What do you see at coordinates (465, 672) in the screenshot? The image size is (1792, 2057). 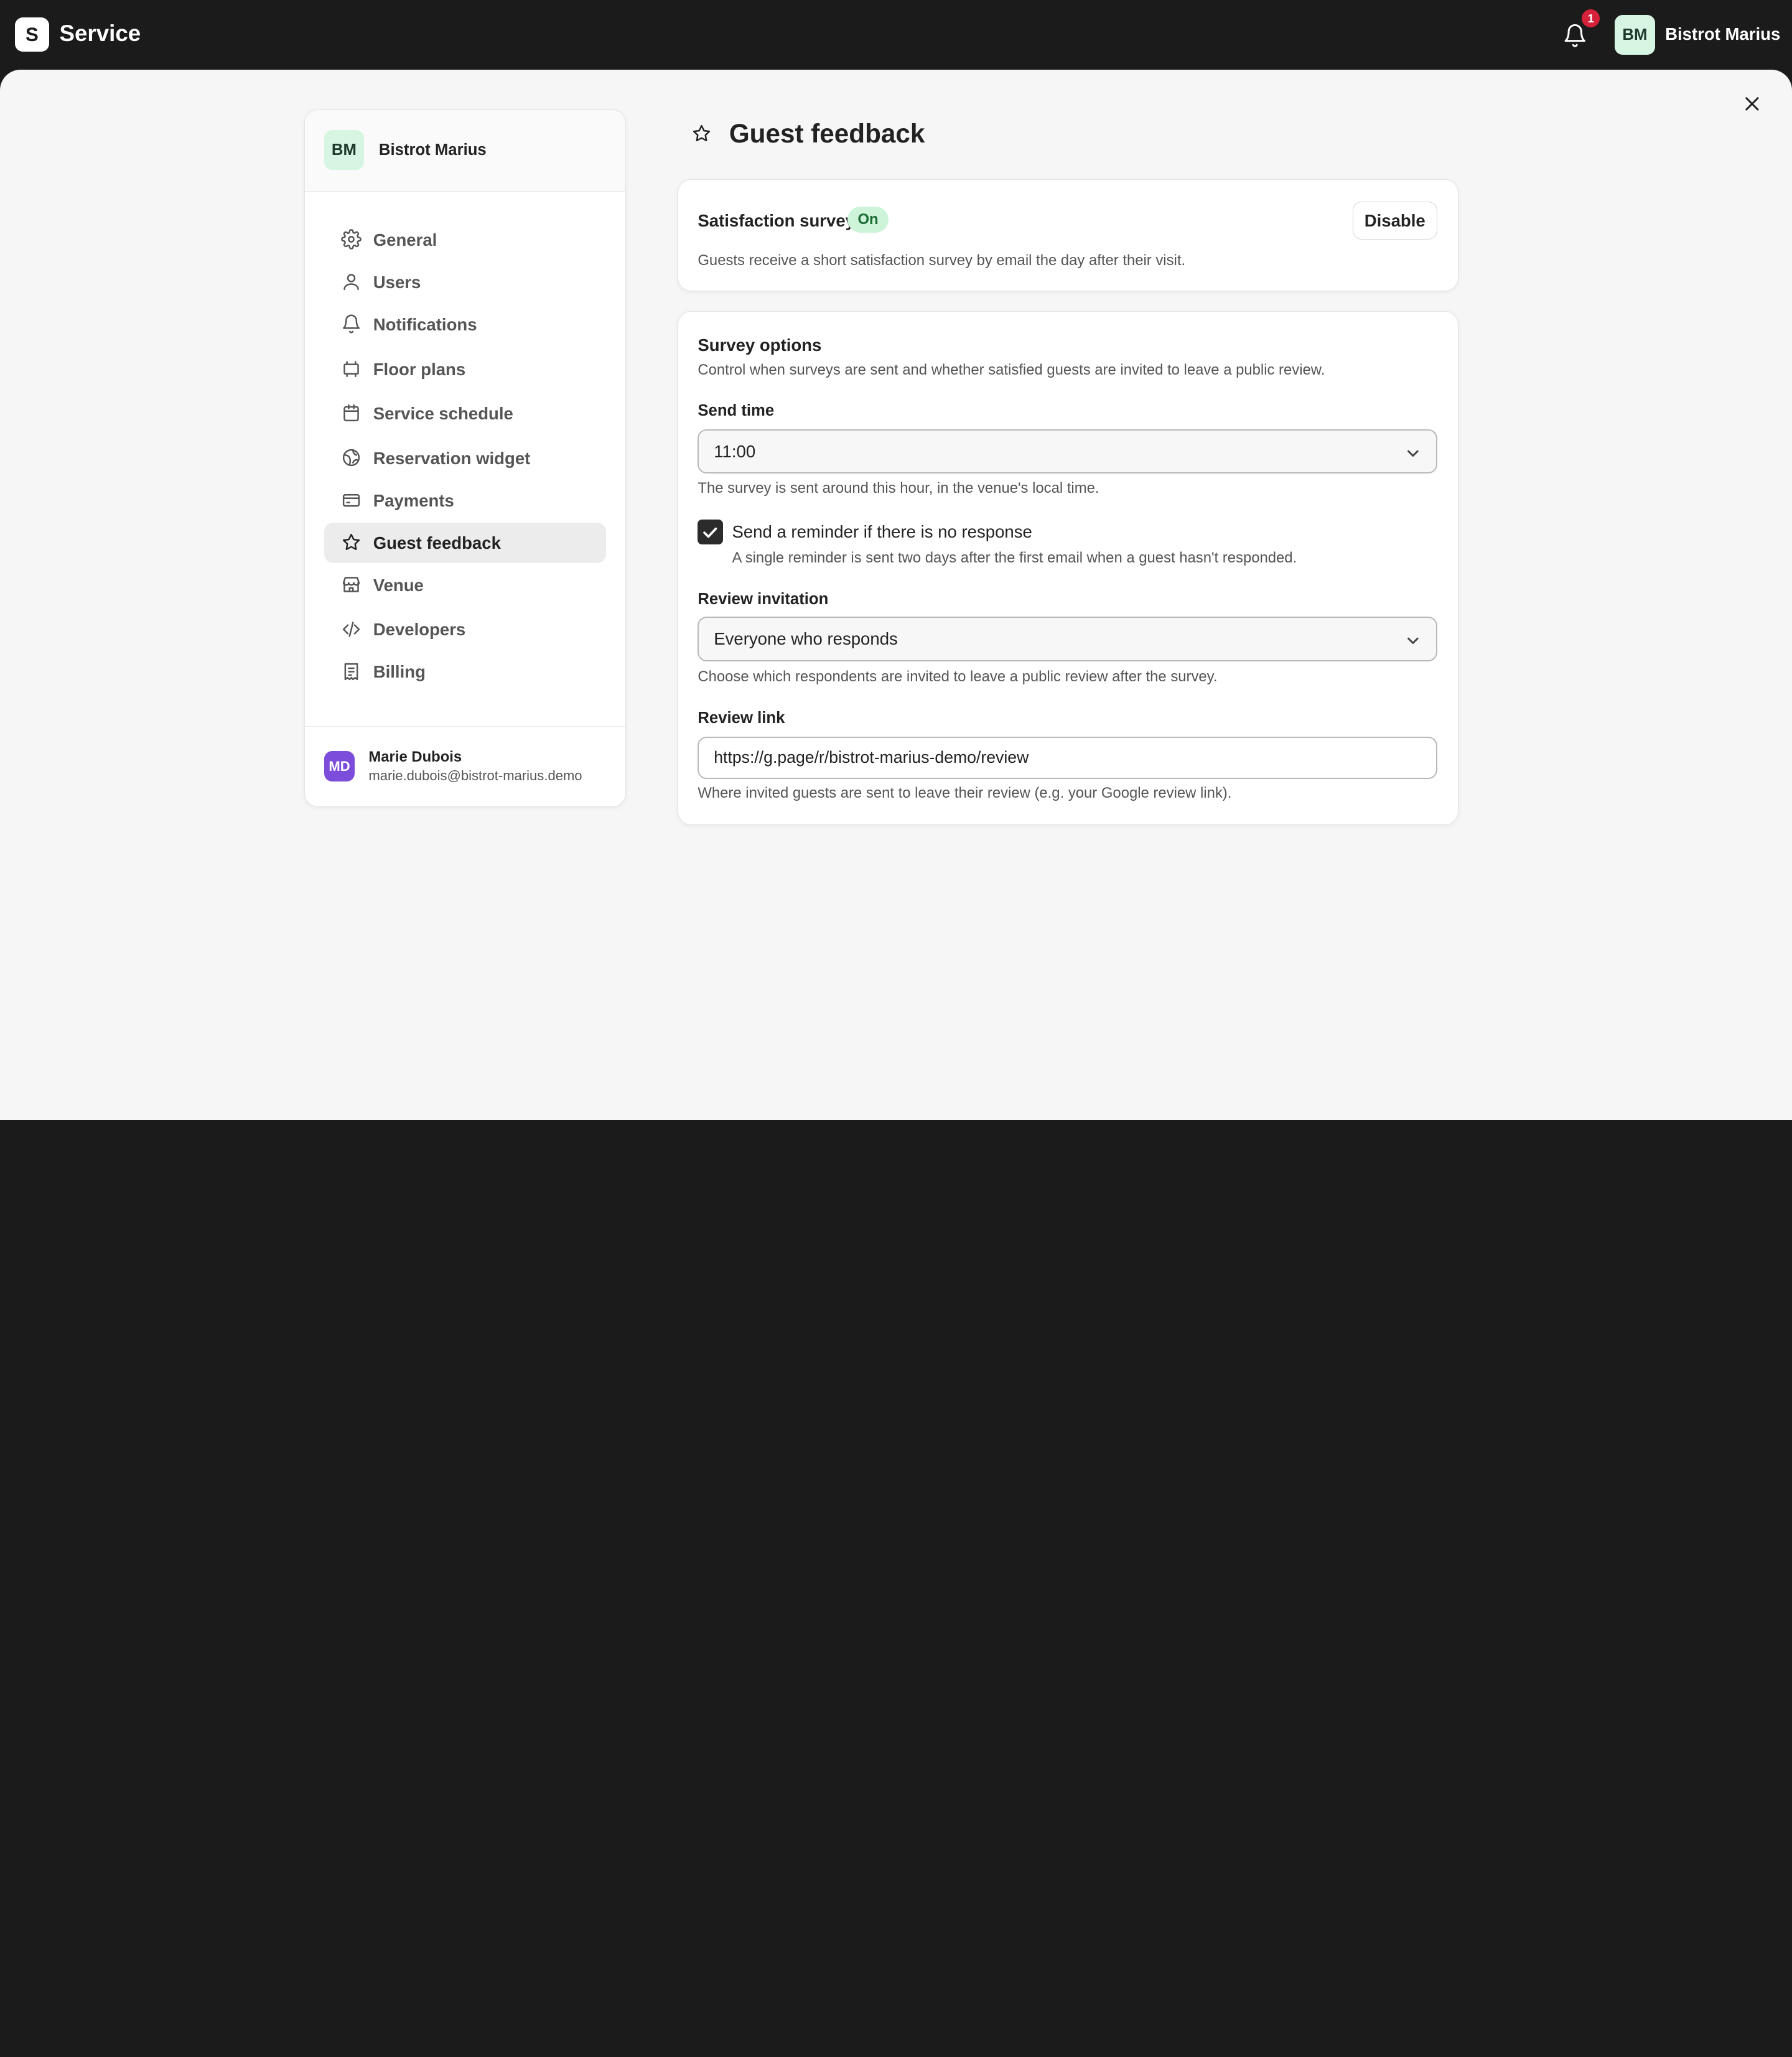 I see `nav-item-billing: Billing` at bounding box center [465, 672].